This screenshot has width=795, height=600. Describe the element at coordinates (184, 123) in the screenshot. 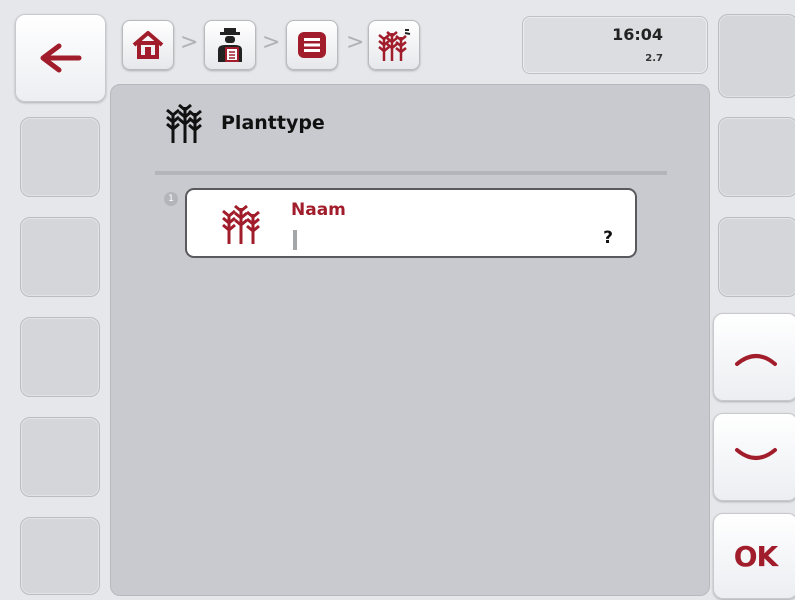

I see `plant-type-icon` at that location.